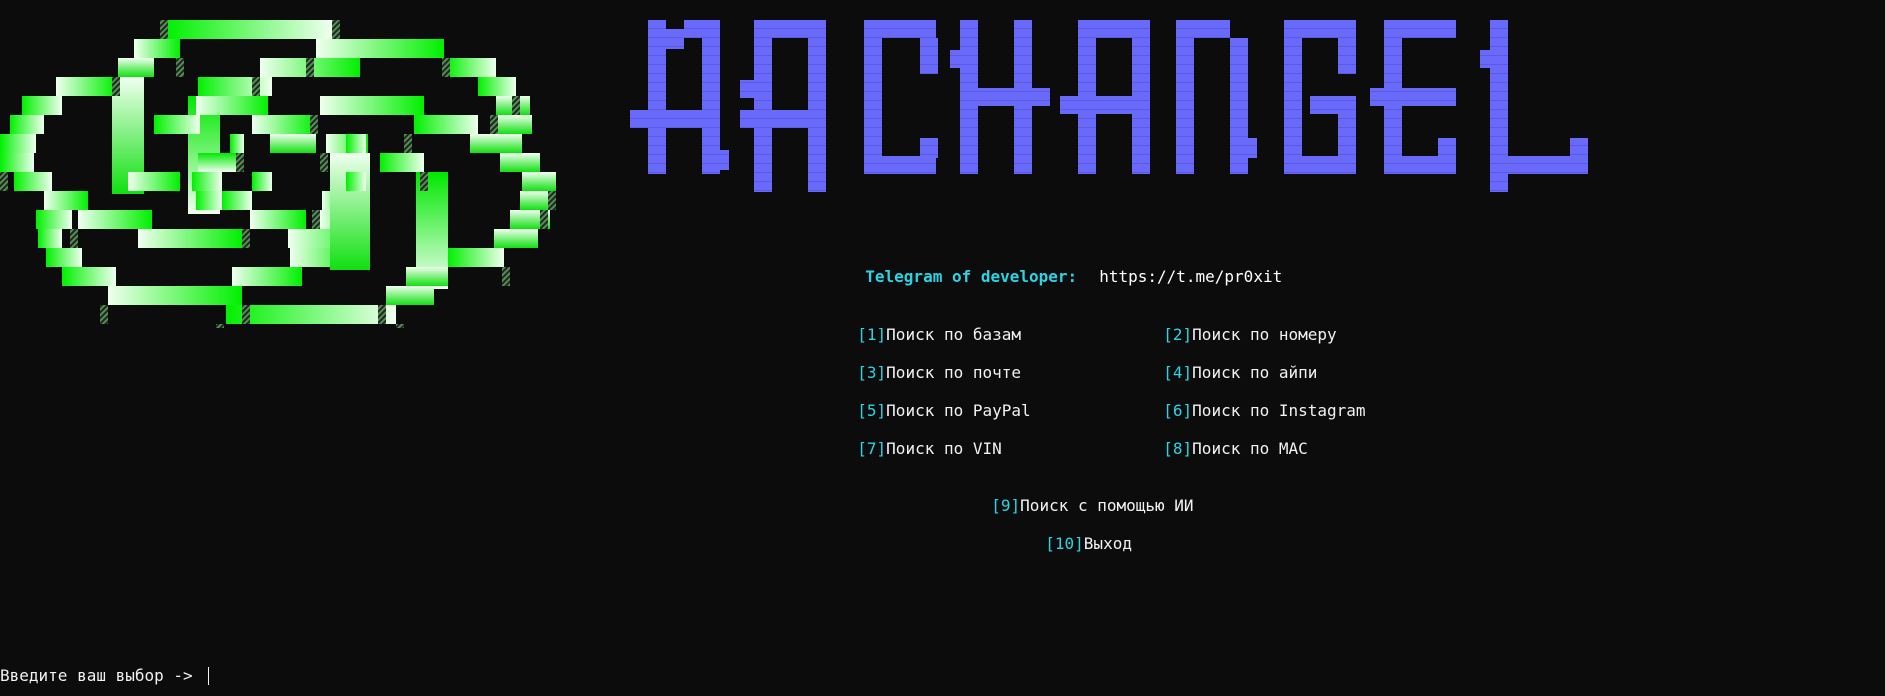  I want to click on menu-key: [6], so click(1178, 410).